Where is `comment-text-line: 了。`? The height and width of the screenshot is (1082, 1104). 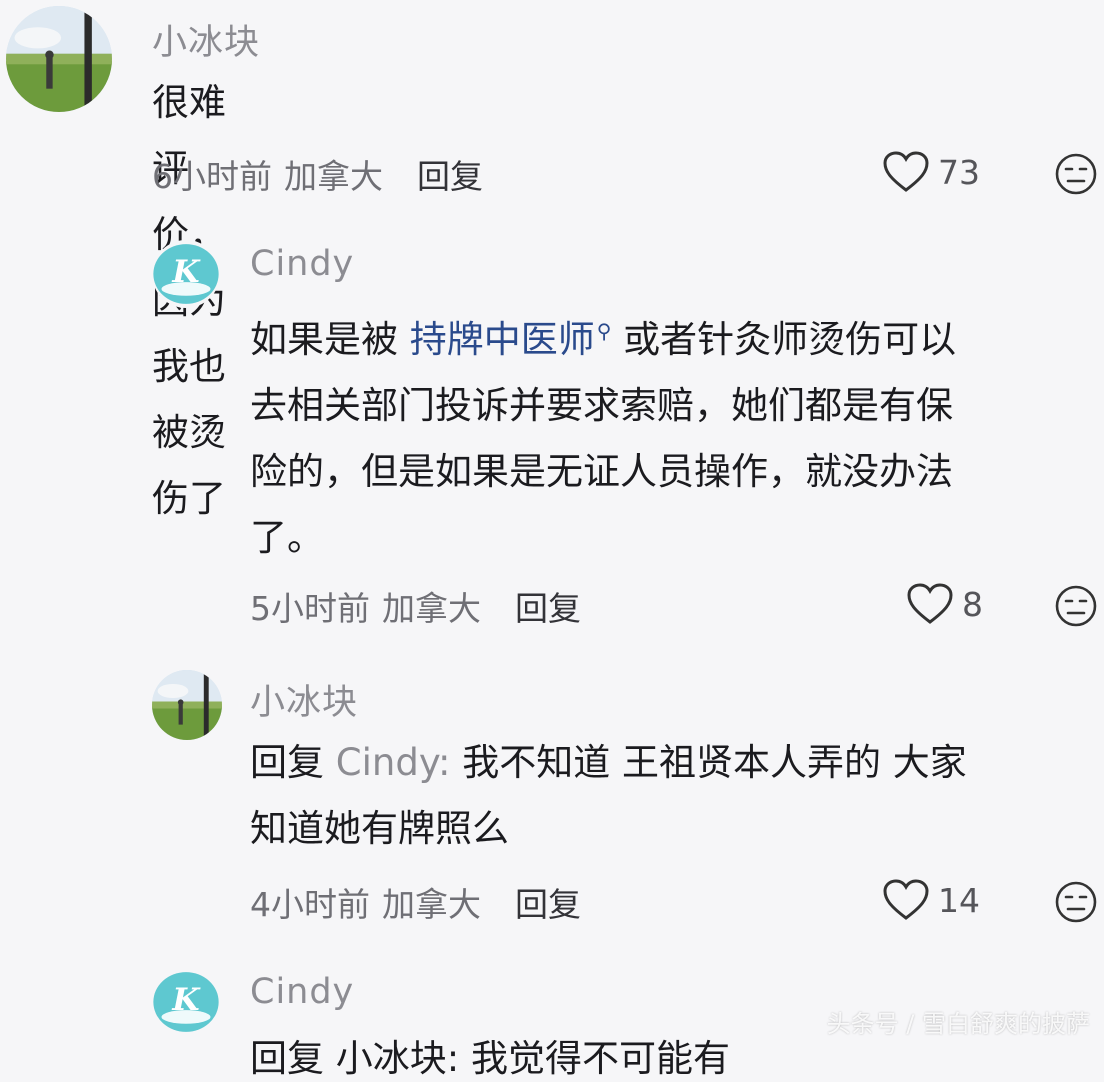 comment-text-line: 了。 is located at coordinates (287, 537).